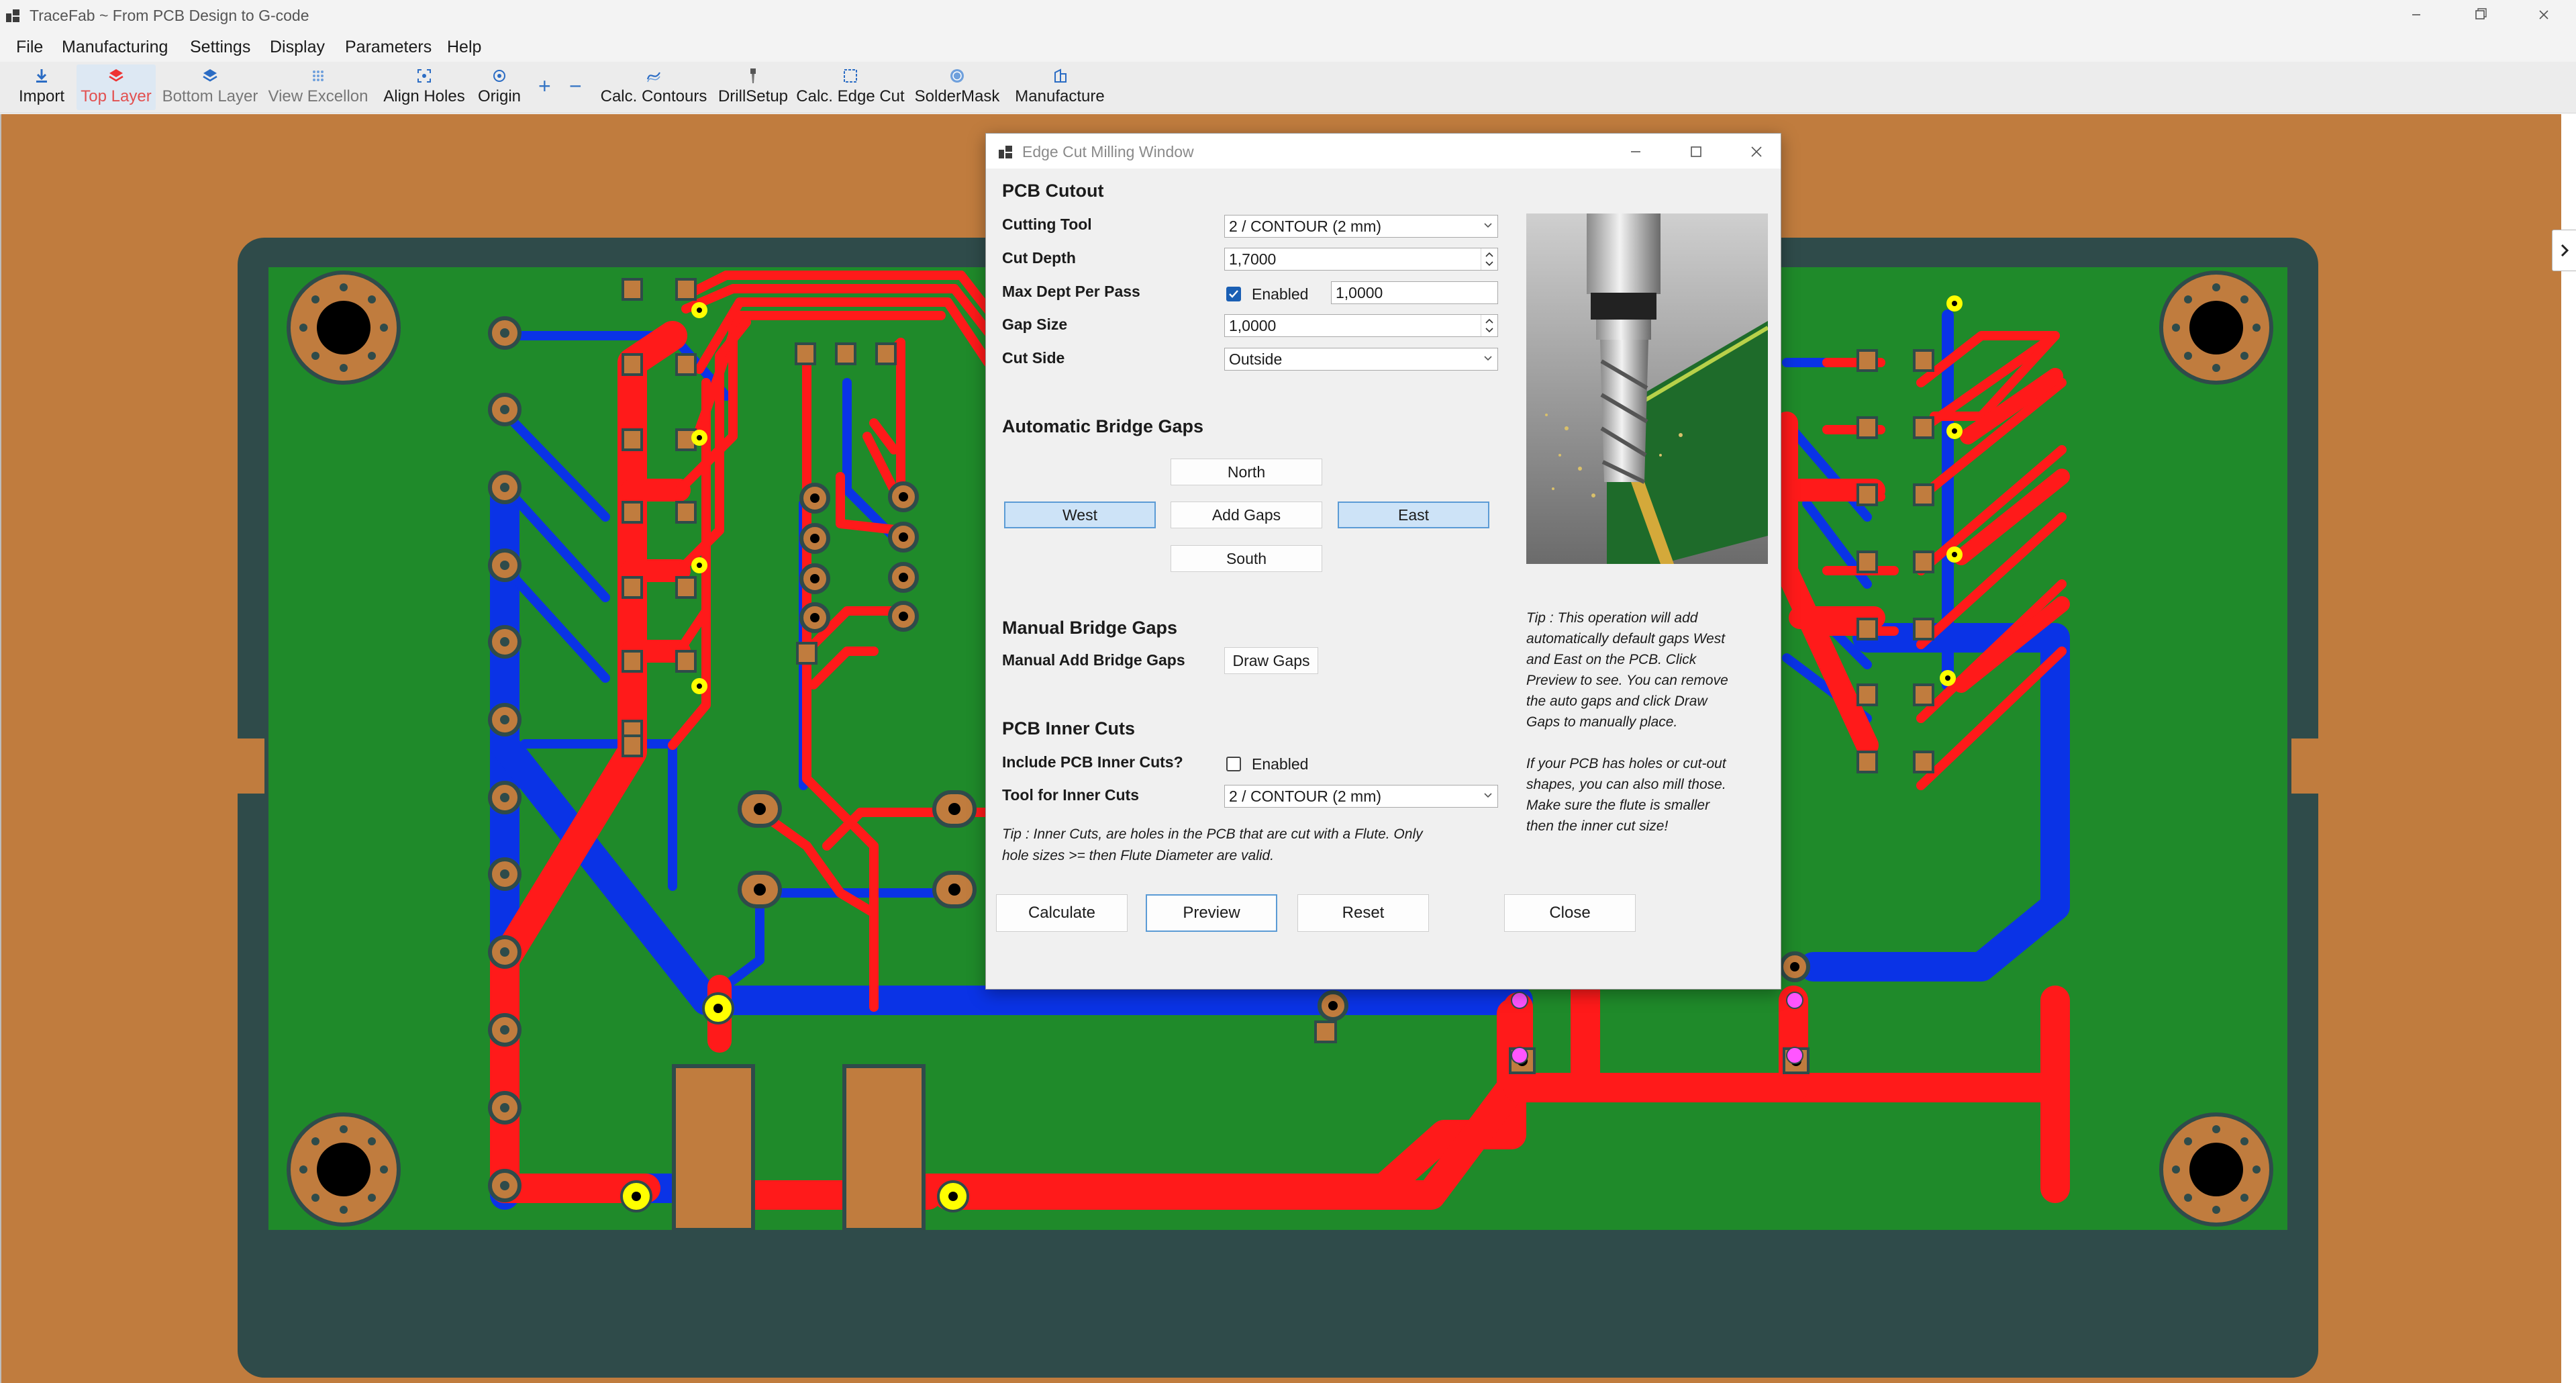  What do you see at coordinates (1570, 913) in the screenshot?
I see `close-button: Close` at bounding box center [1570, 913].